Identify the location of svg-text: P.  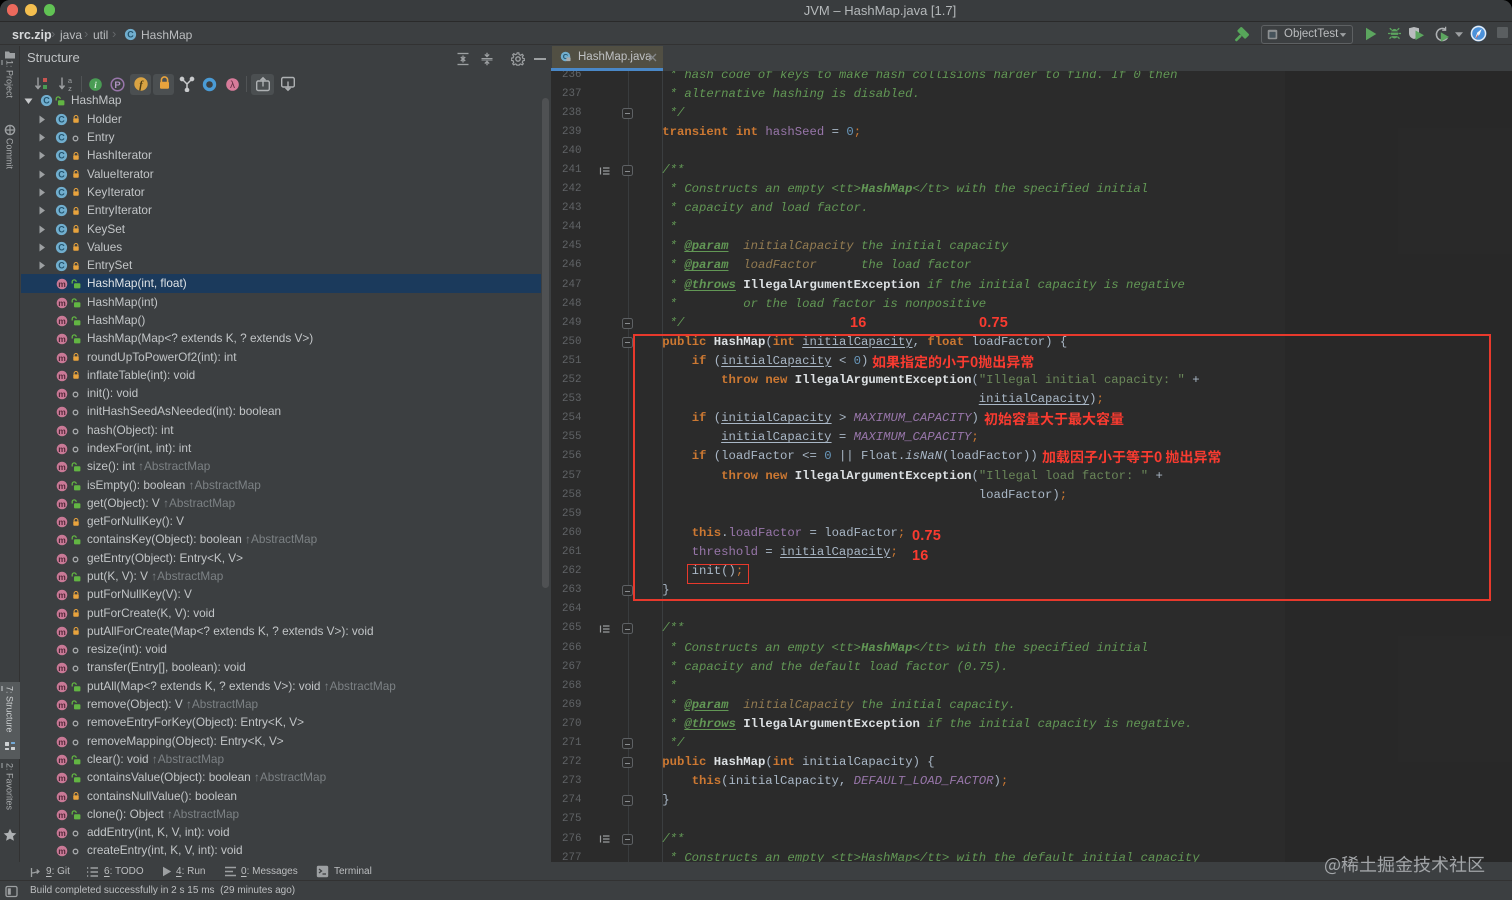
(117, 85).